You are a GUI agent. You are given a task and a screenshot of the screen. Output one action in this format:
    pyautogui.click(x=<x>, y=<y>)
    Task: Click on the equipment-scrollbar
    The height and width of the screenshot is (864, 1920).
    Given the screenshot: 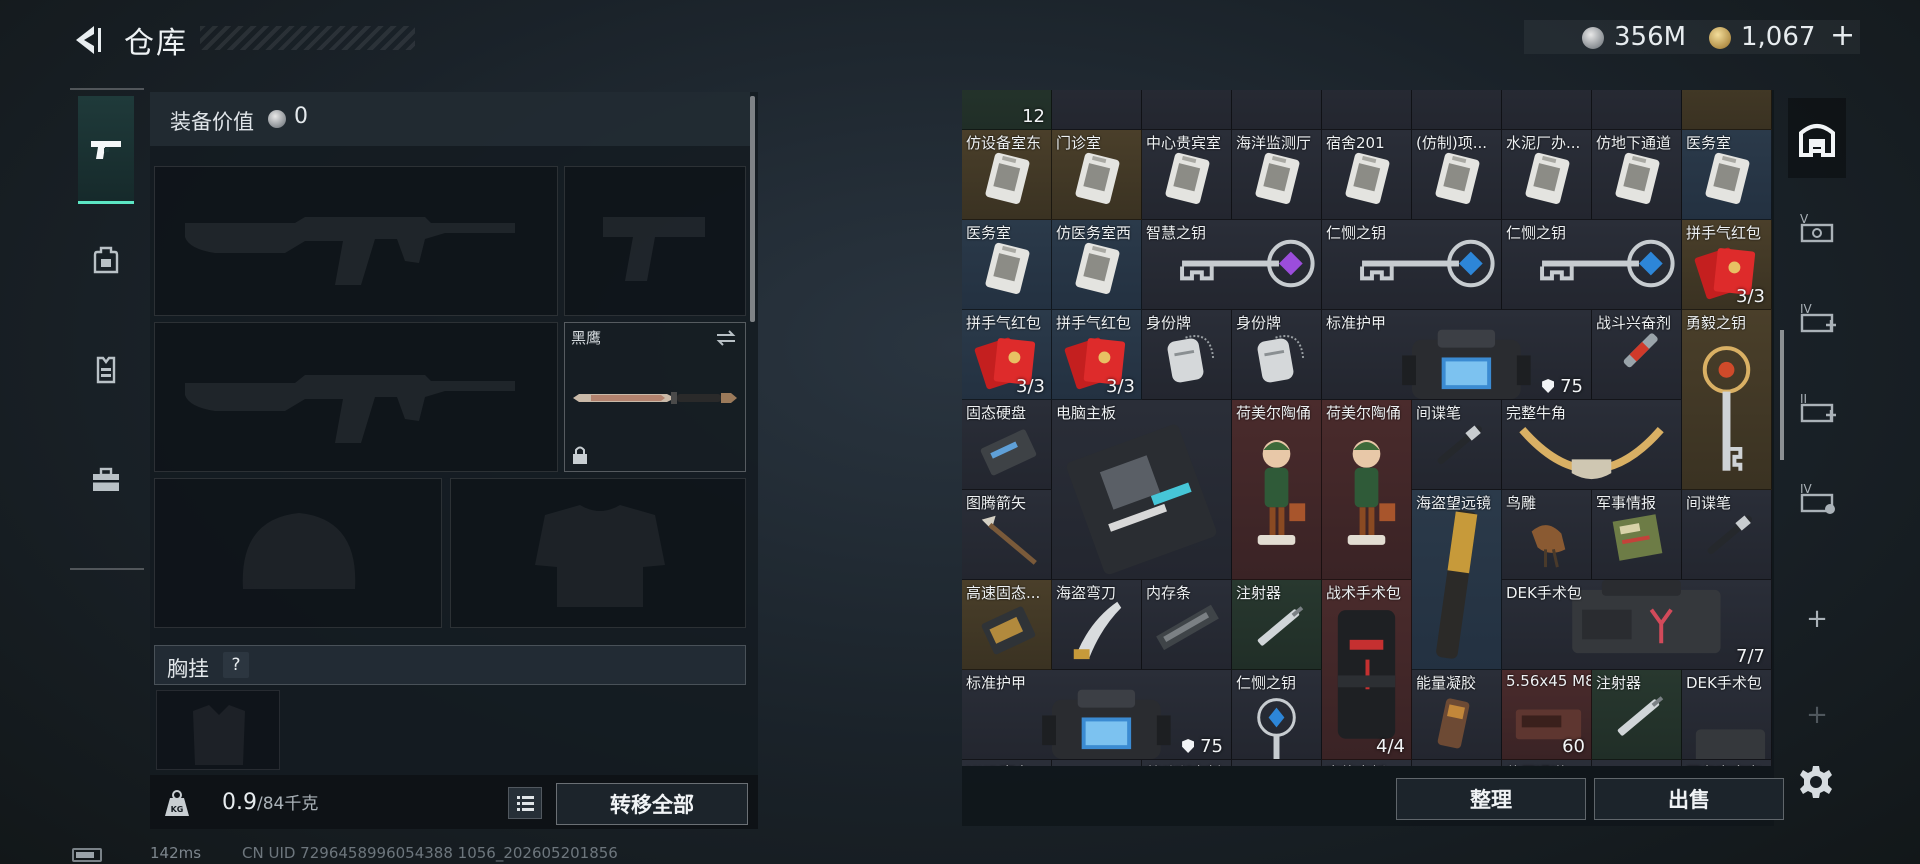 What is the action you would take?
    pyautogui.click(x=752, y=209)
    